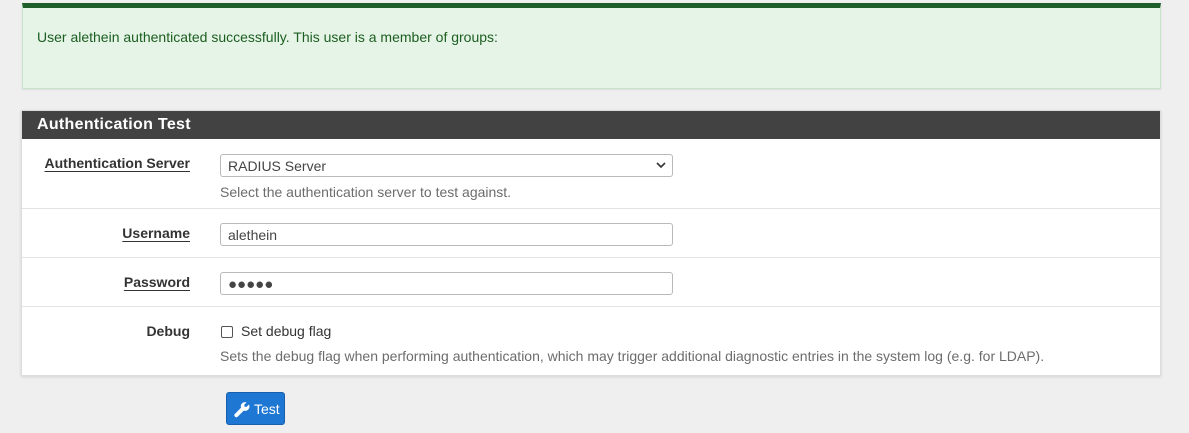 This screenshot has height=433, width=1189. What do you see at coordinates (277, 166) in the screenshot?
I see `auth-server-value: RADIUS Server` at bounding box center [277, 166].